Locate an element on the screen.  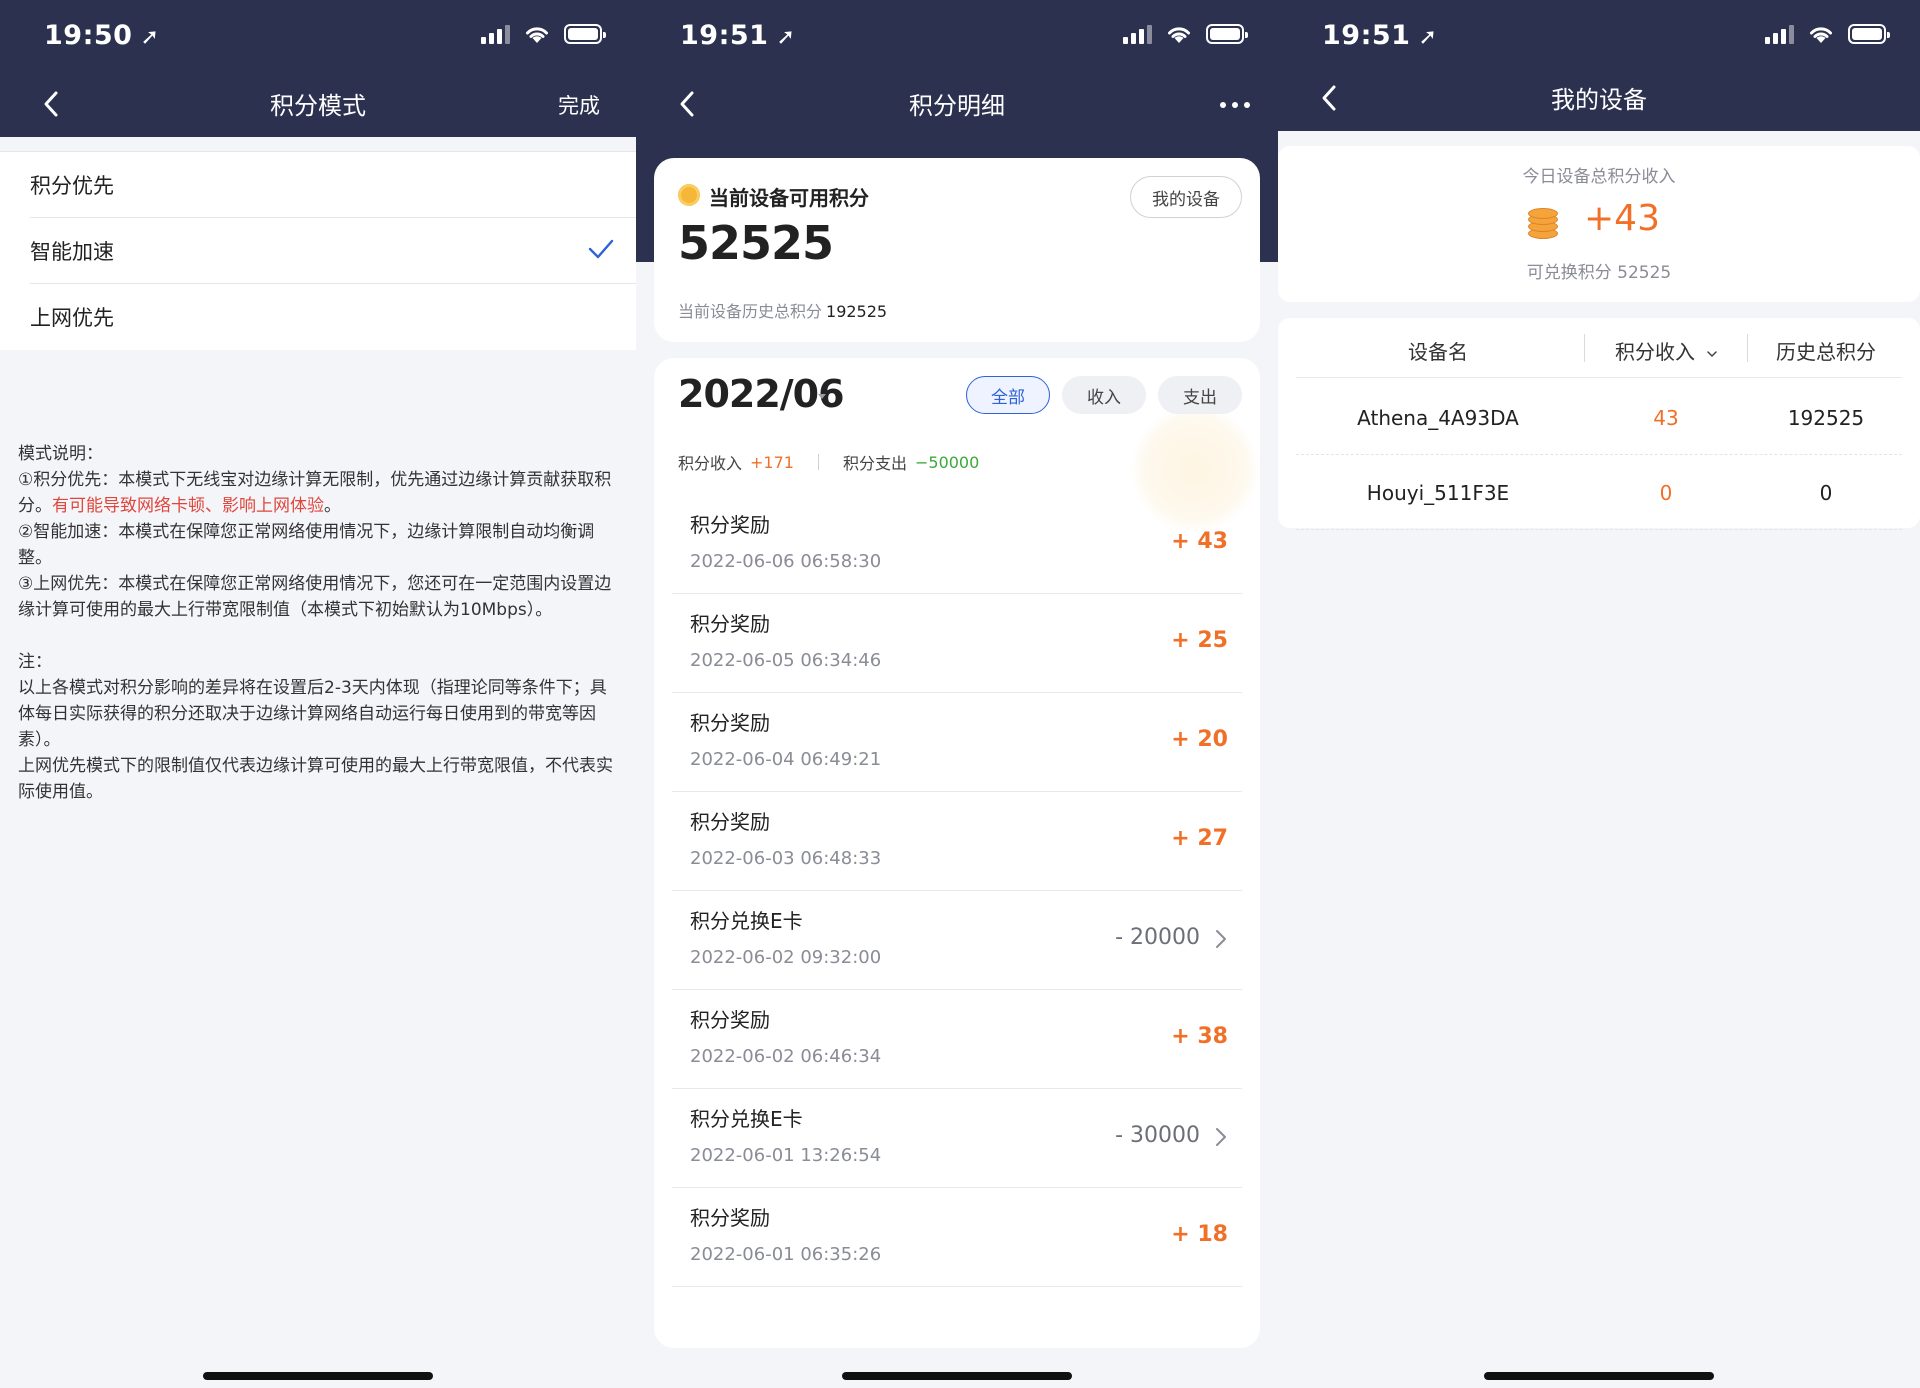
desc-warning: 有可能导致网络卡顿、影响上网体验 is located at coordinates (188, 506).